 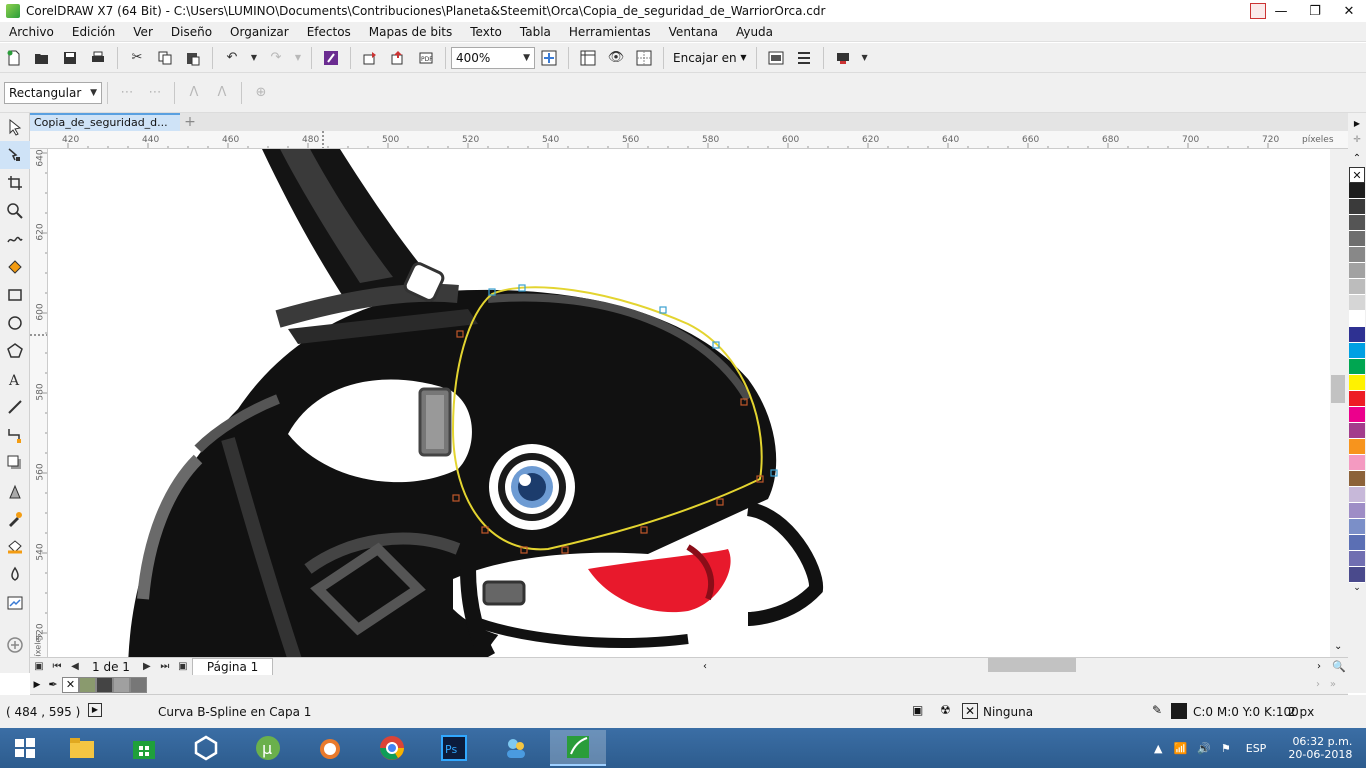 I want to click on zoom-full-page-icon, so click(x=549, y=58).